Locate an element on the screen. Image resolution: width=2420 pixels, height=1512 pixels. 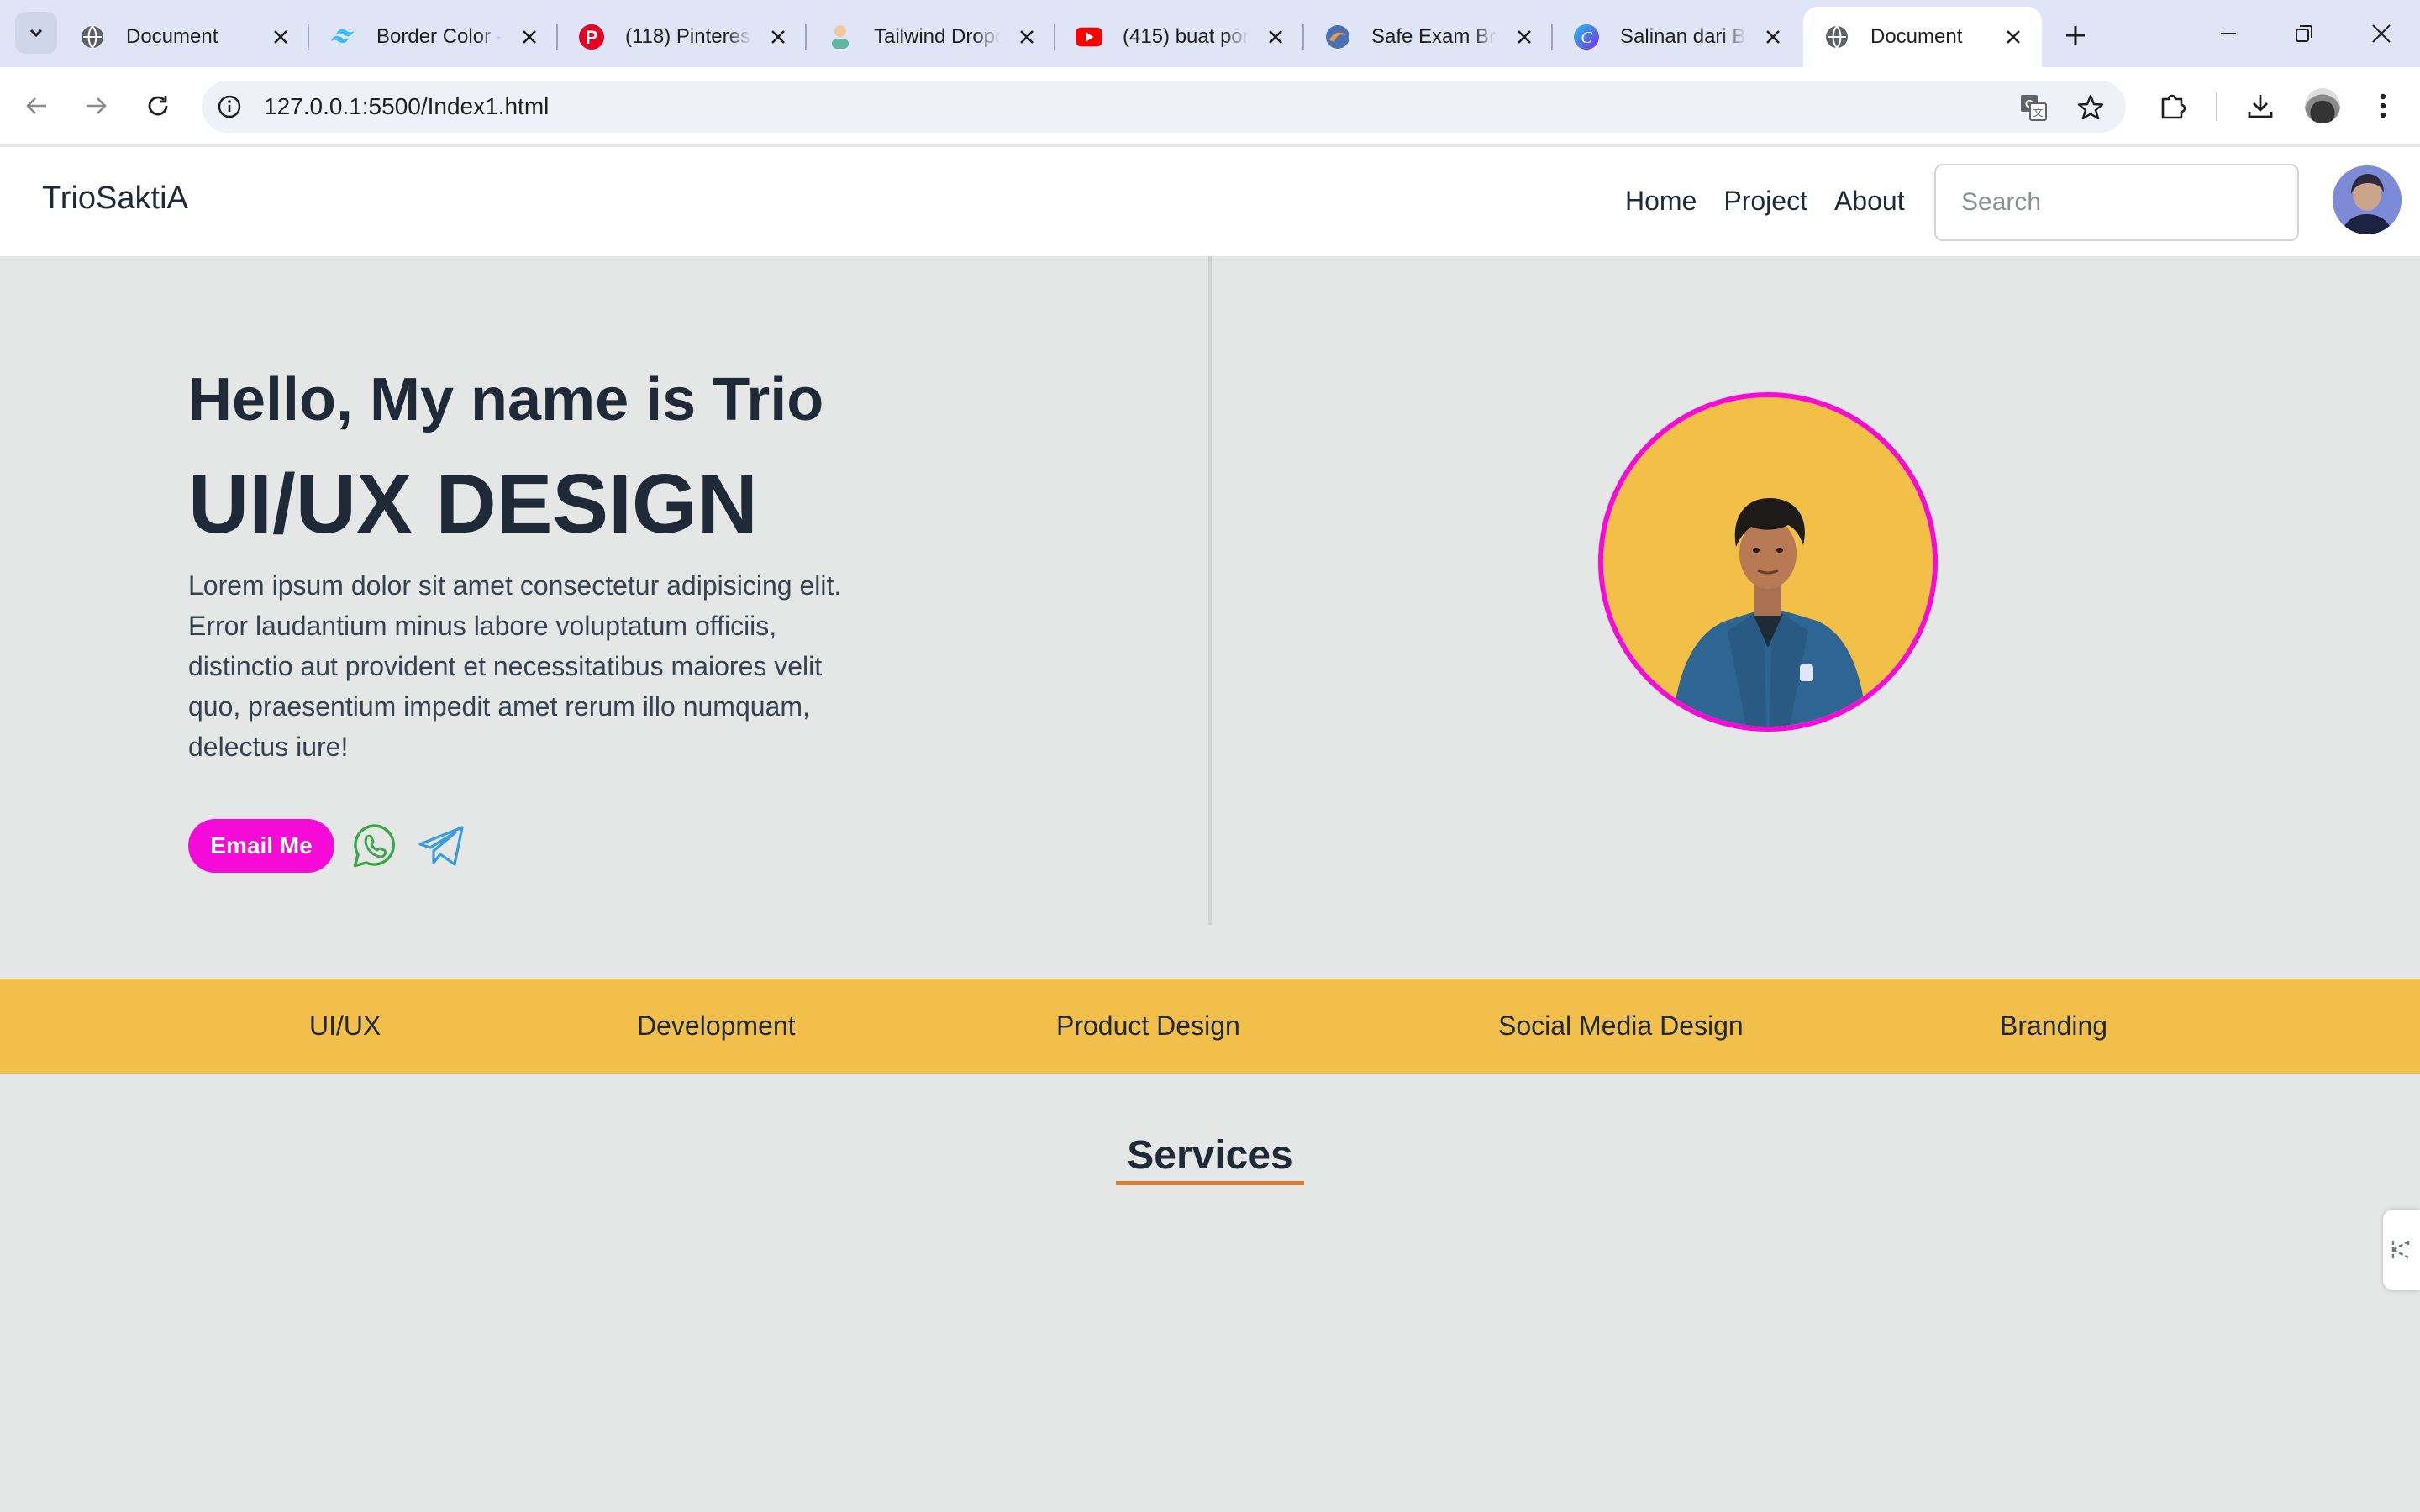
tailwind-icon is located at coordinates (342, 37).